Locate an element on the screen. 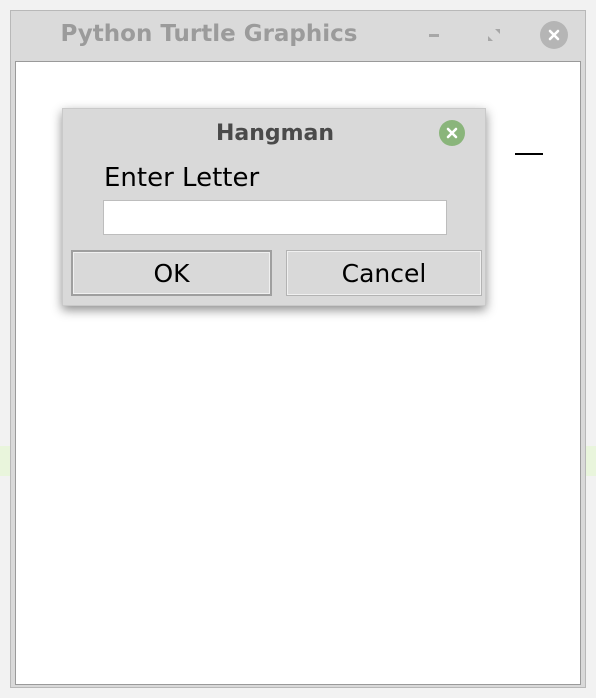  dialog-title: Hangman is located at coordinates (275, 133).